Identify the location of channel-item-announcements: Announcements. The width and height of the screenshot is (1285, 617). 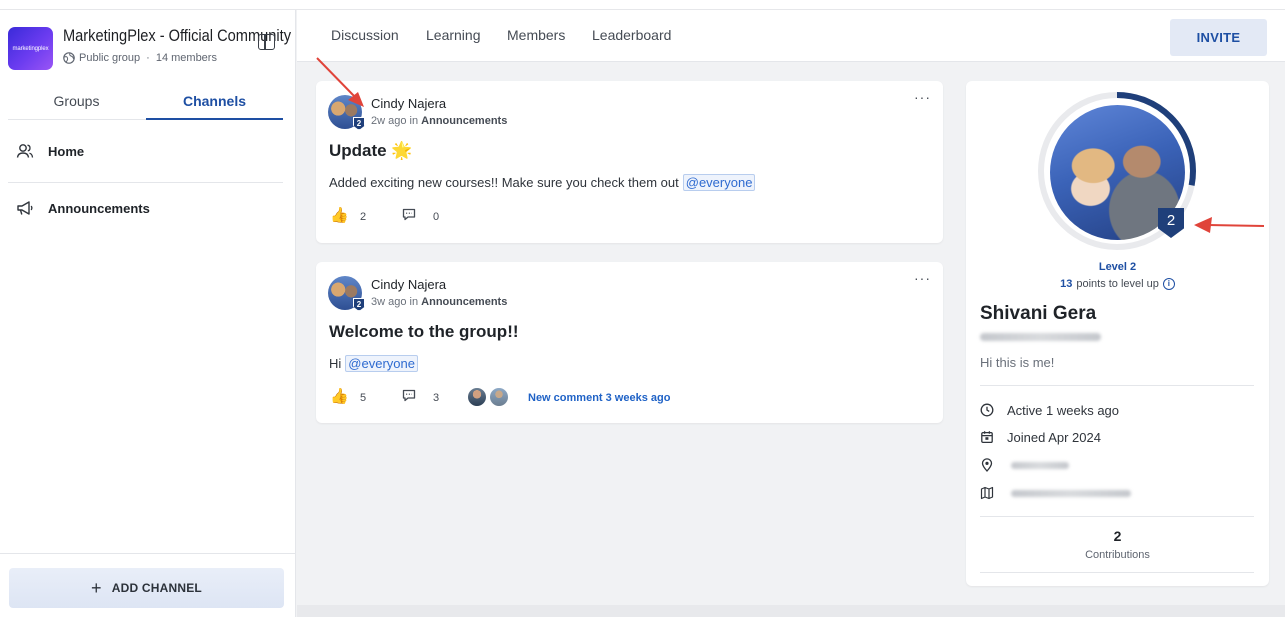
(146, 208).